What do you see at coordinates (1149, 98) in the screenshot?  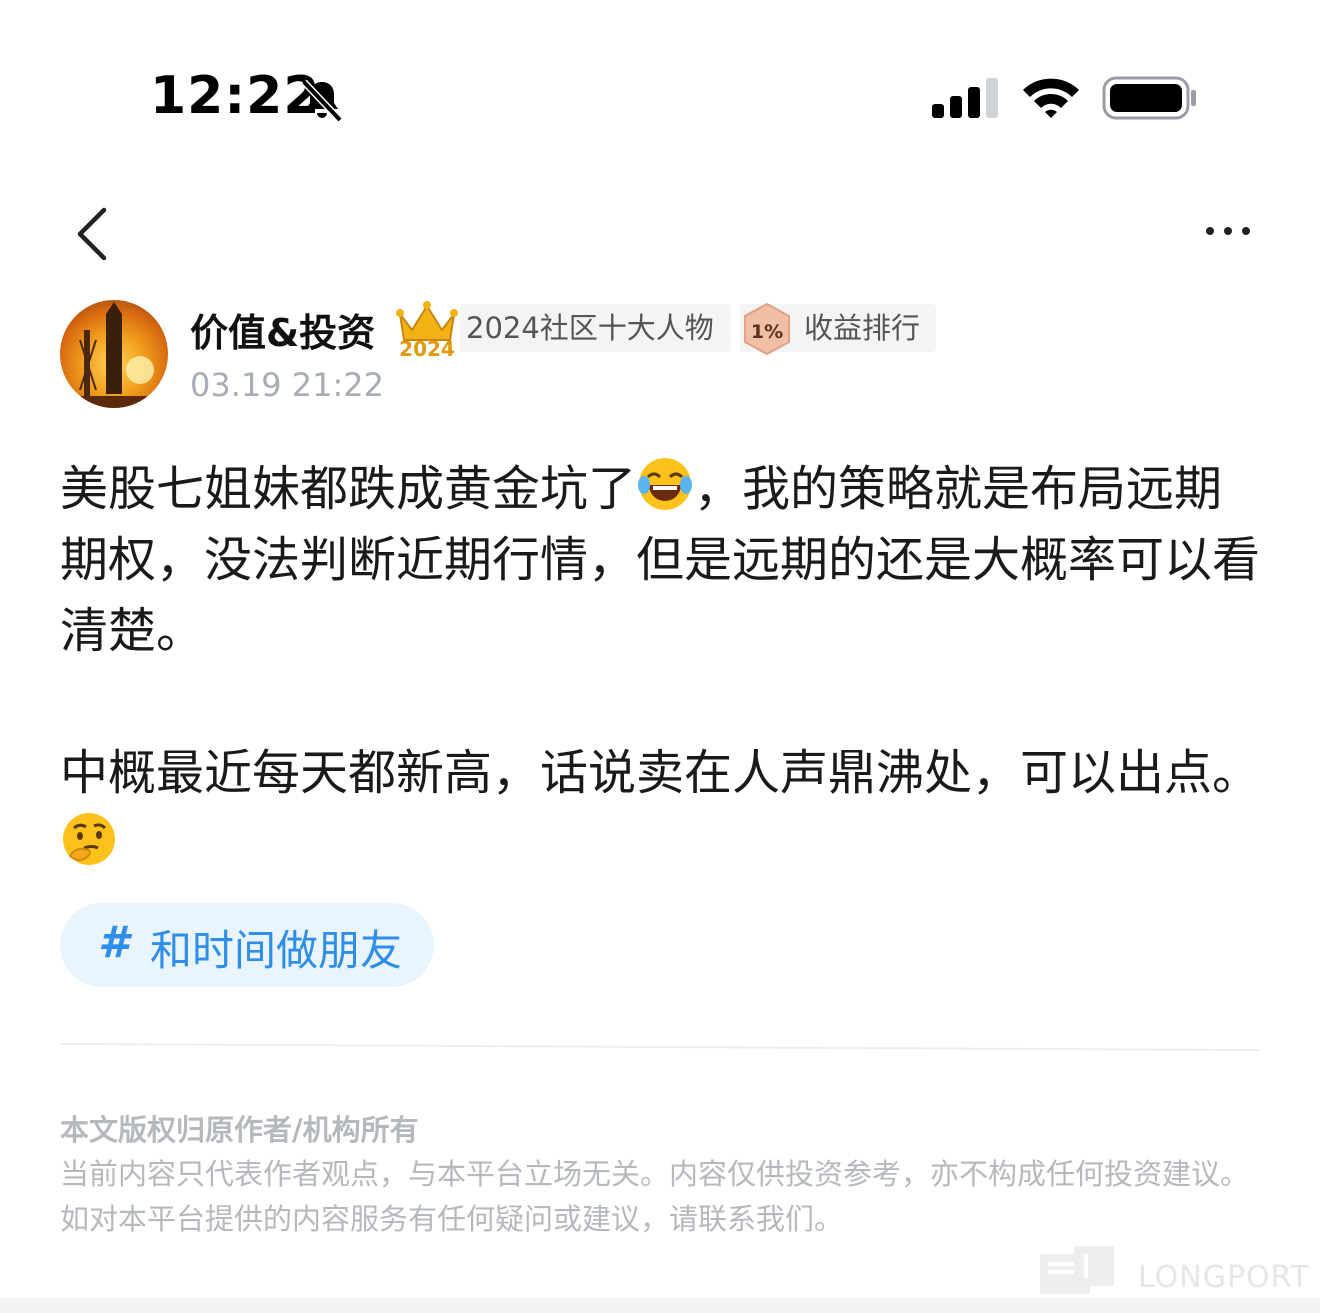 I see `battery-icon` at bounding box center [1149, 98].